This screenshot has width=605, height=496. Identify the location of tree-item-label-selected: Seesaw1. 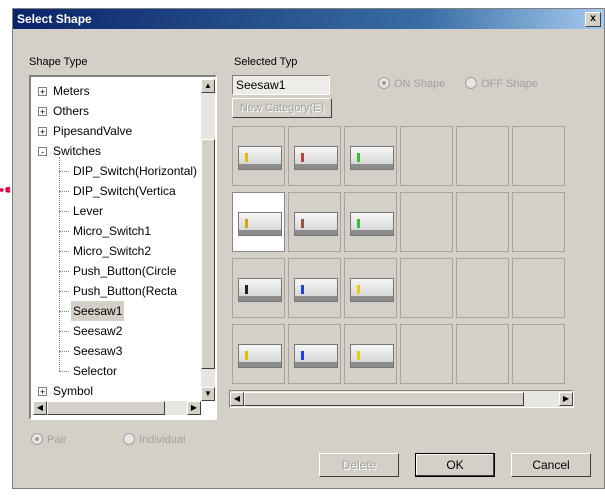
(98, 311).